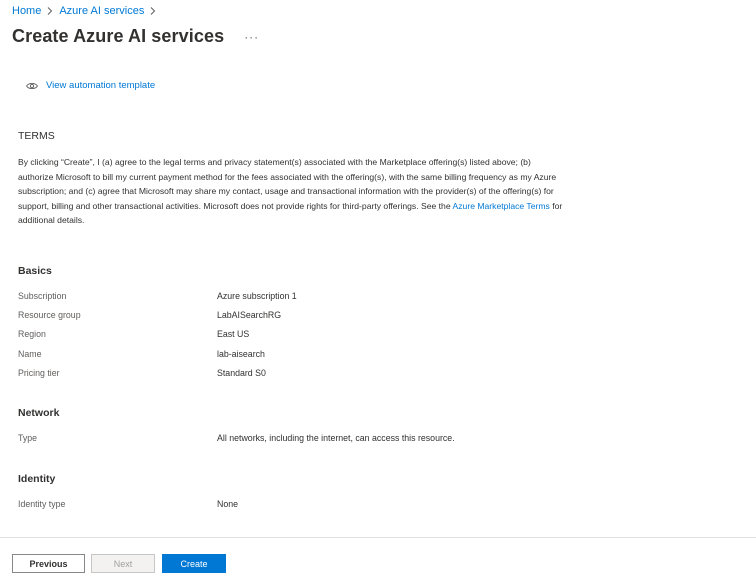 This screenshot has height=585, width=756. I want to click on automation-label: View automation template, so click(101, 85).